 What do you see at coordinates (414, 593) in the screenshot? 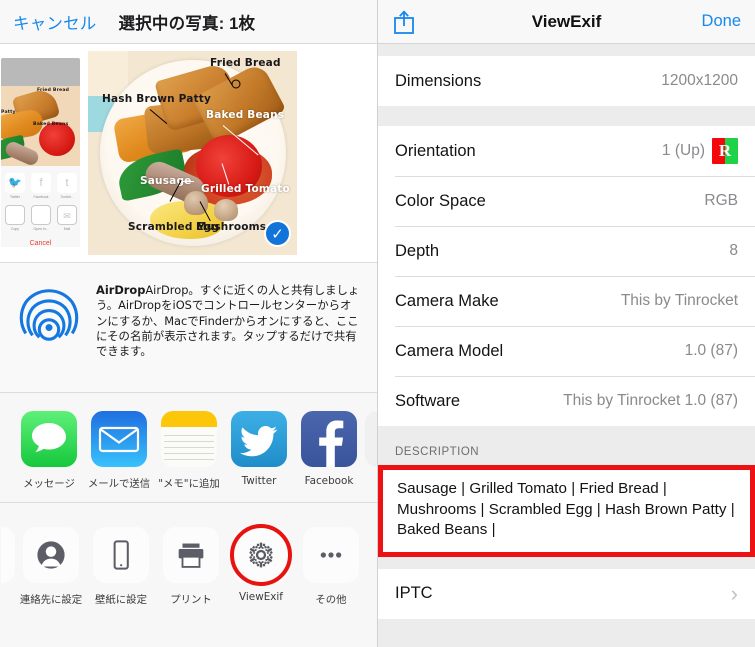
I see `iptc-label: IPTC` at bounding box center [414, 593].